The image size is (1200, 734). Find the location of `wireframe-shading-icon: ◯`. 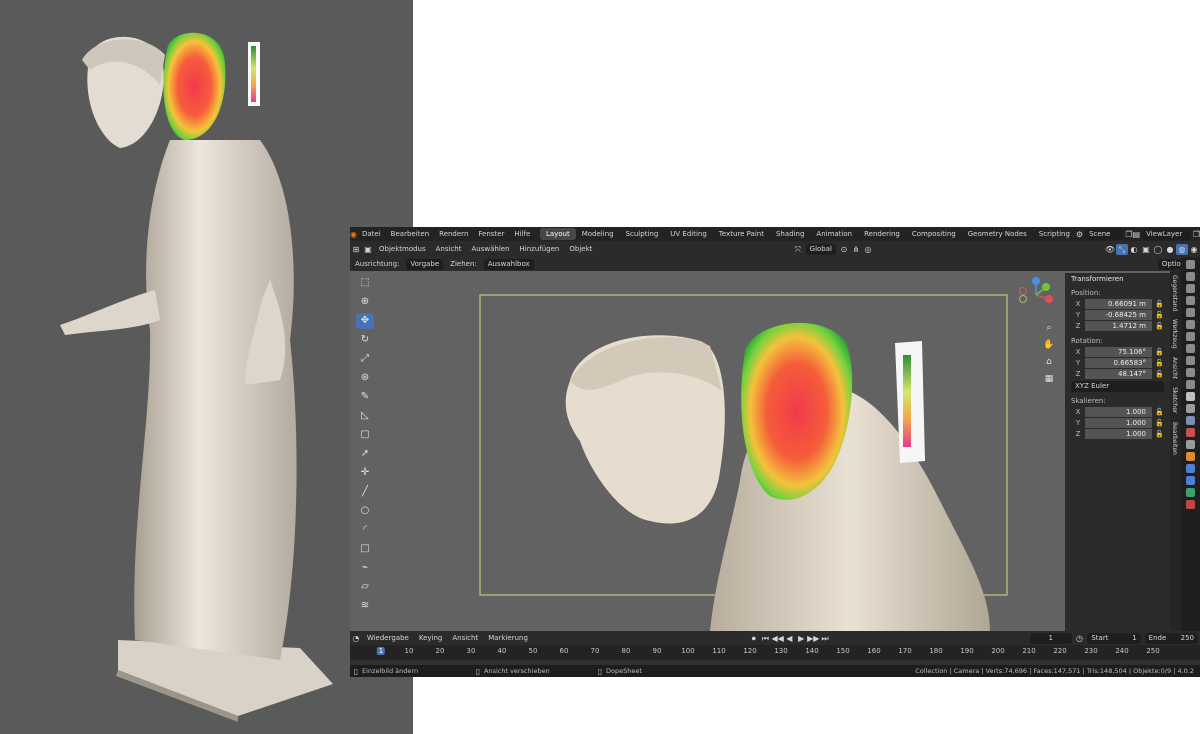

wireframe-shading-icon: ◯ is located at coordinates (1158, 249).